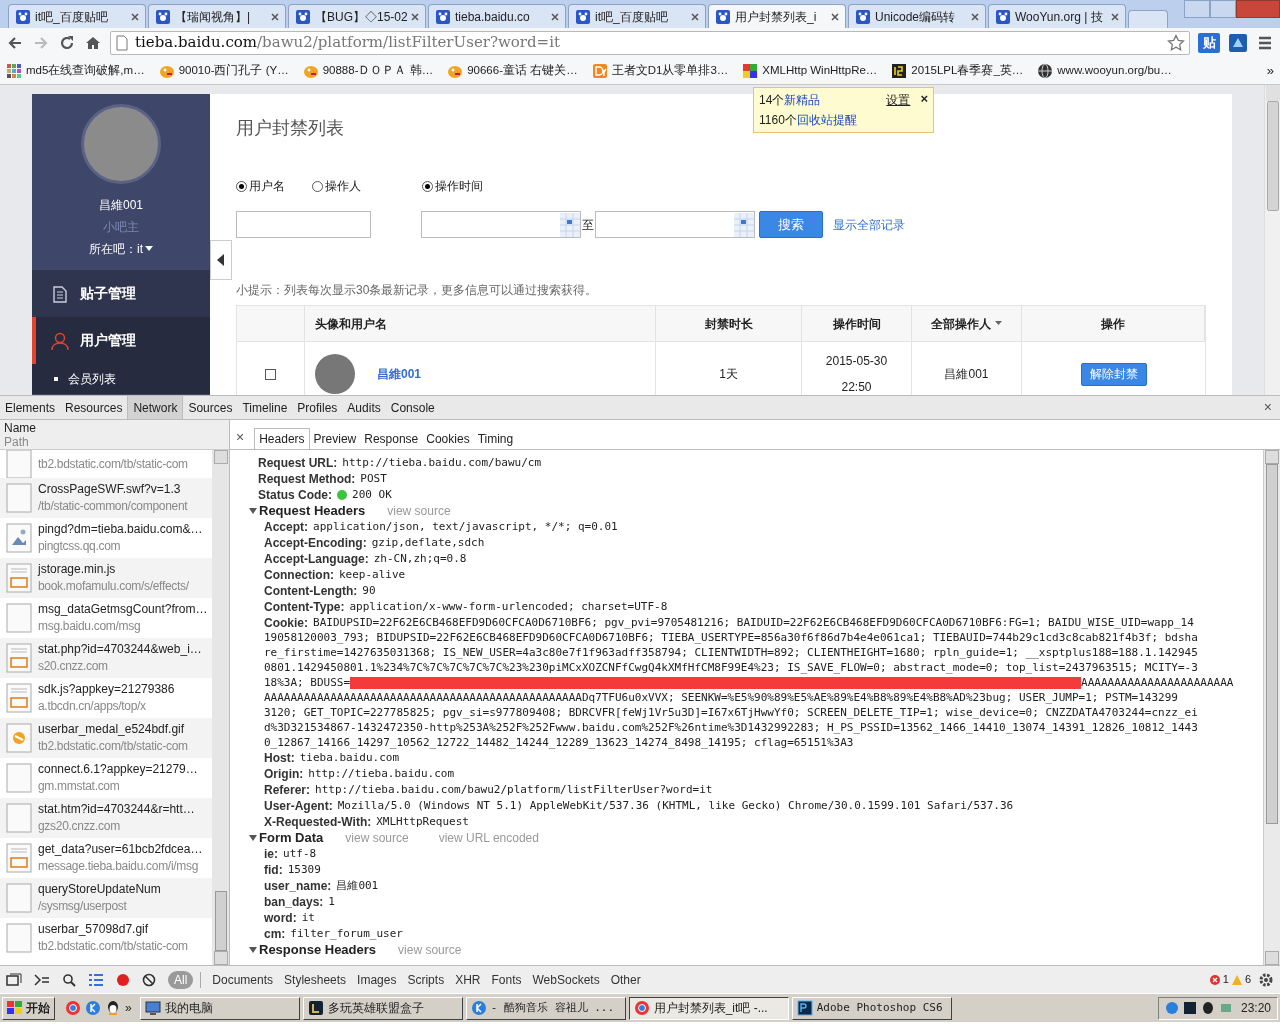  What do you see at coordinates (566, 979) in the screenshot?
I see `filter-button: WebSockets` at bounding box center [566, 979].